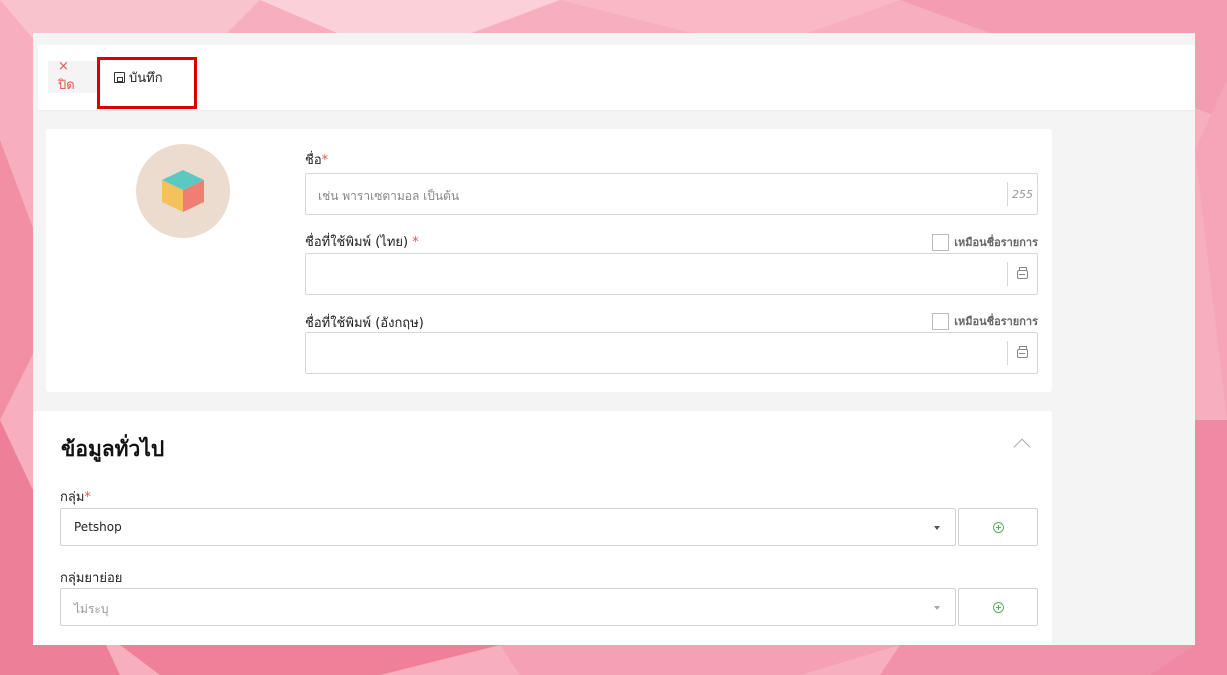 Image resolution: width=1227 pixels, height=675 pixels. I want to click on print-name-en-input, so click(671, 353).